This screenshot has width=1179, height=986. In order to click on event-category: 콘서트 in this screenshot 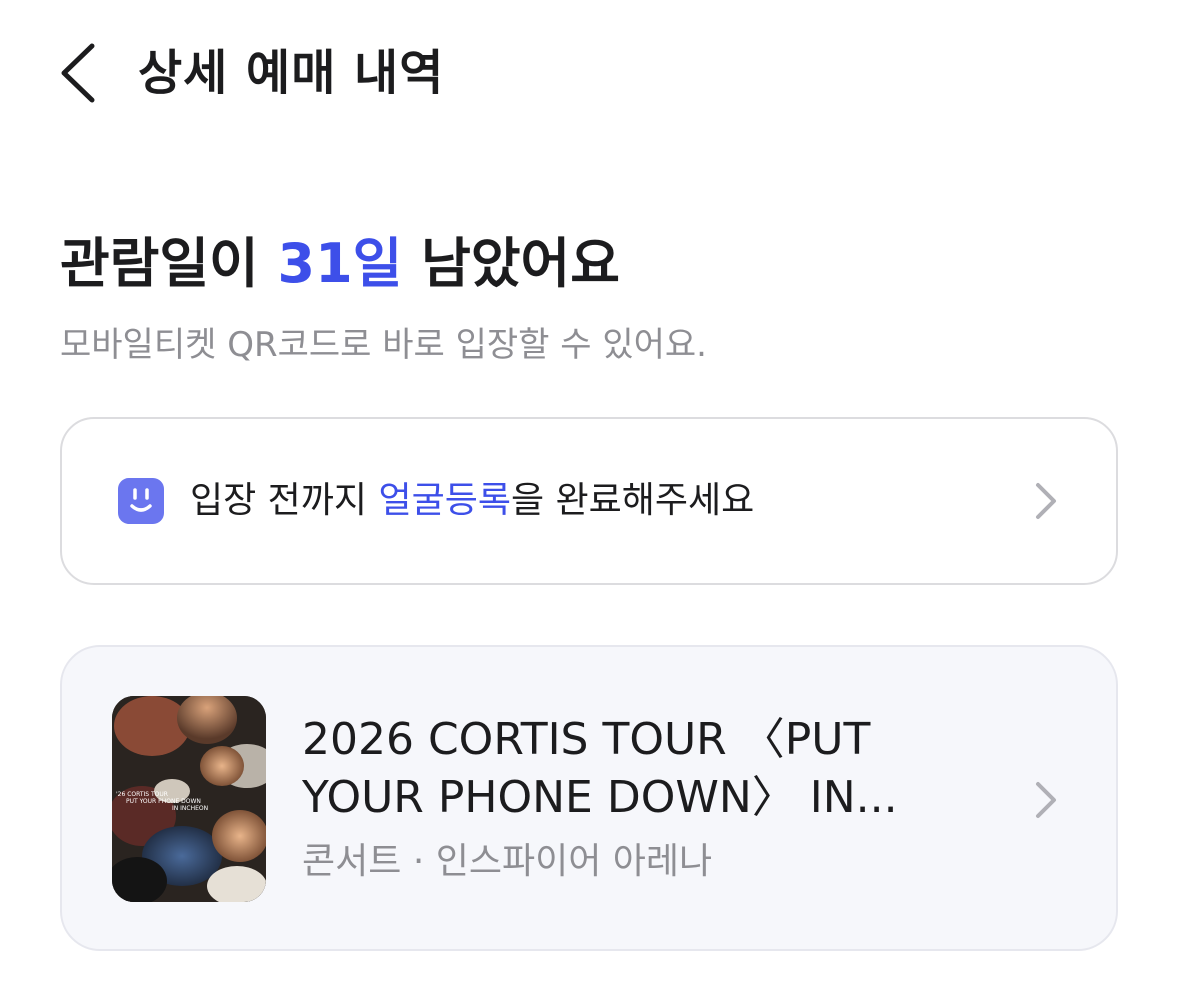, I will do `click(352, 861)`.